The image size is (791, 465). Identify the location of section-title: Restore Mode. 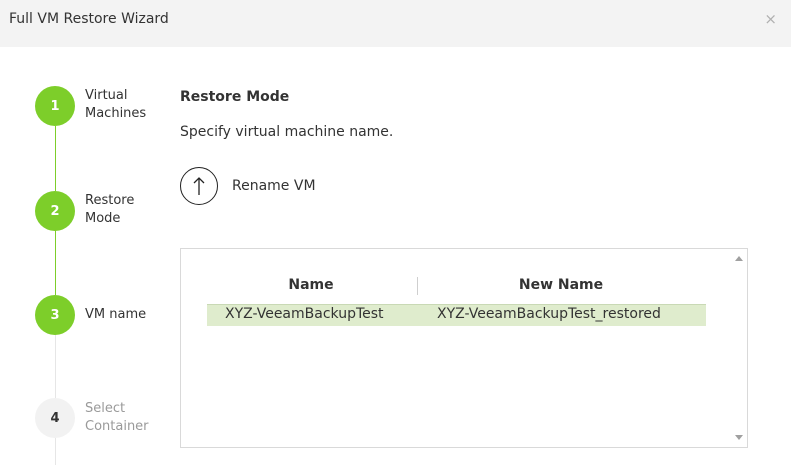
(235, 97).